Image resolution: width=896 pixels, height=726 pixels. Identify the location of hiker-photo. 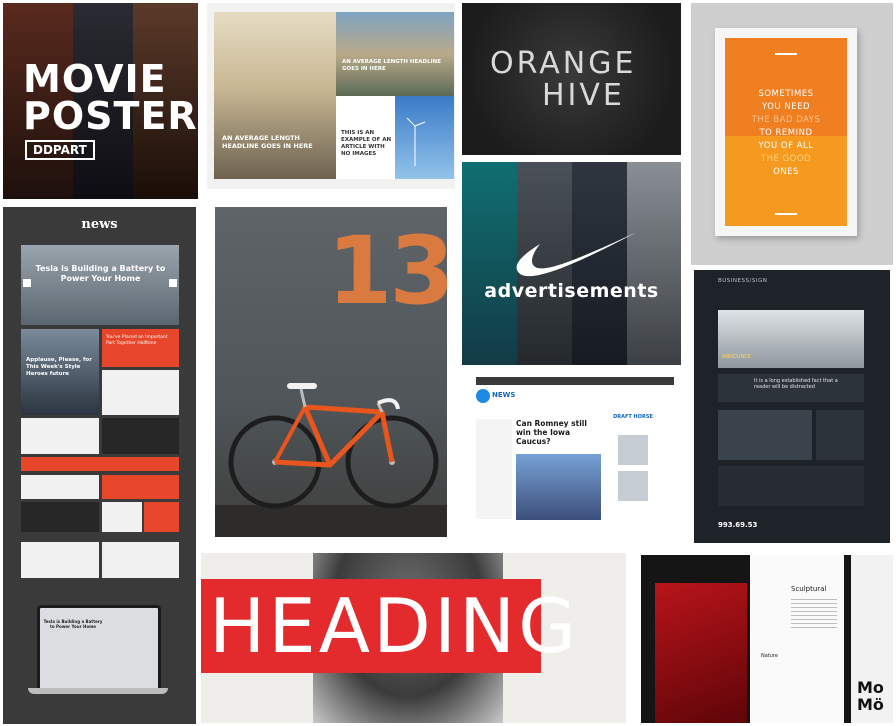
(275, 95).